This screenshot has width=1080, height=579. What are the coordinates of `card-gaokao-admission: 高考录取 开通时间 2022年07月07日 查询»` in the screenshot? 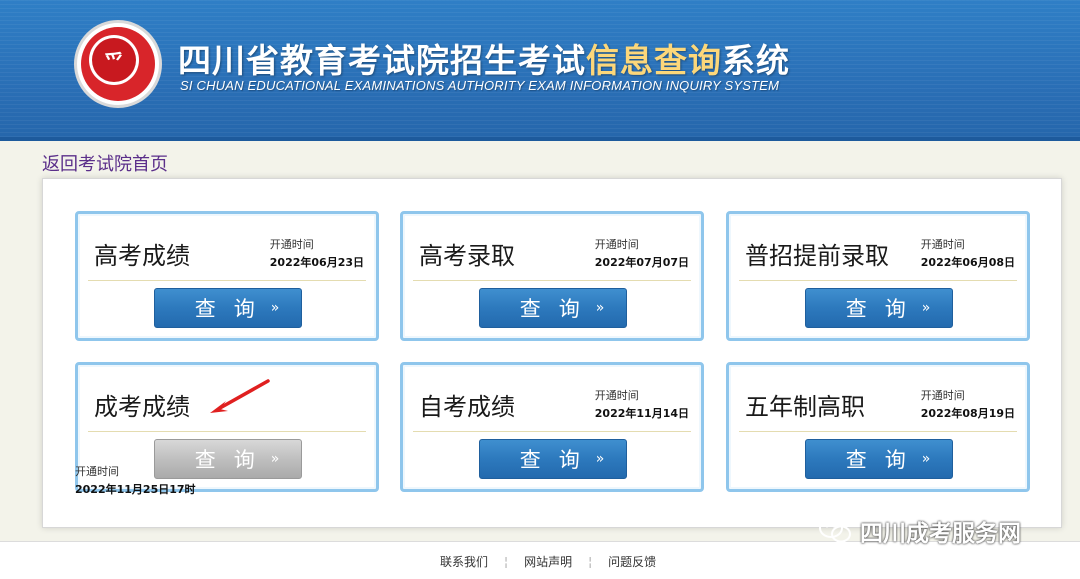 It's located at (552, 276).